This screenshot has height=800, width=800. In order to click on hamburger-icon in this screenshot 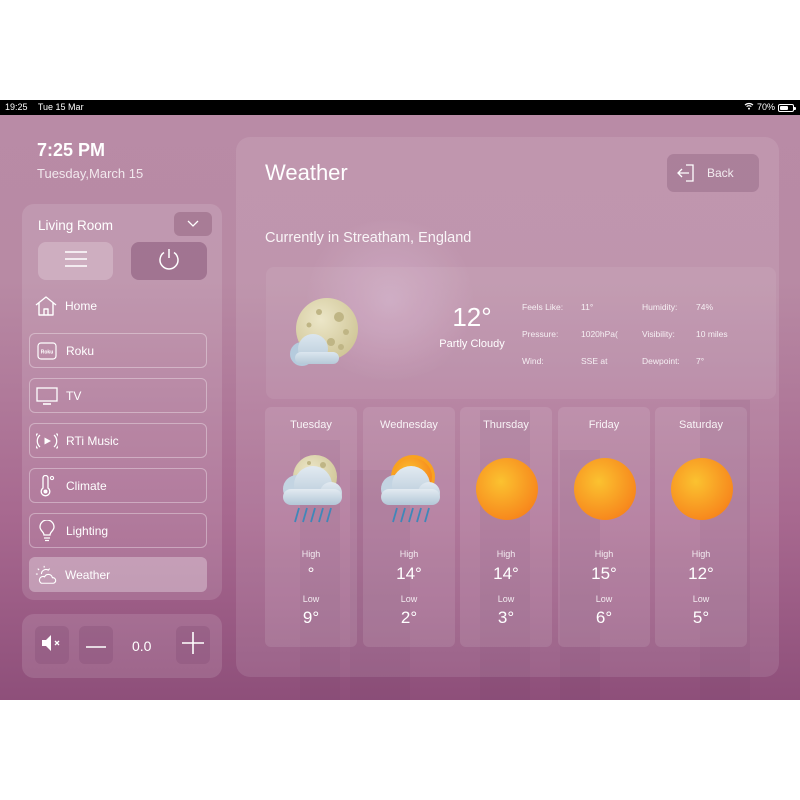, I will do `click(75, 261)`.